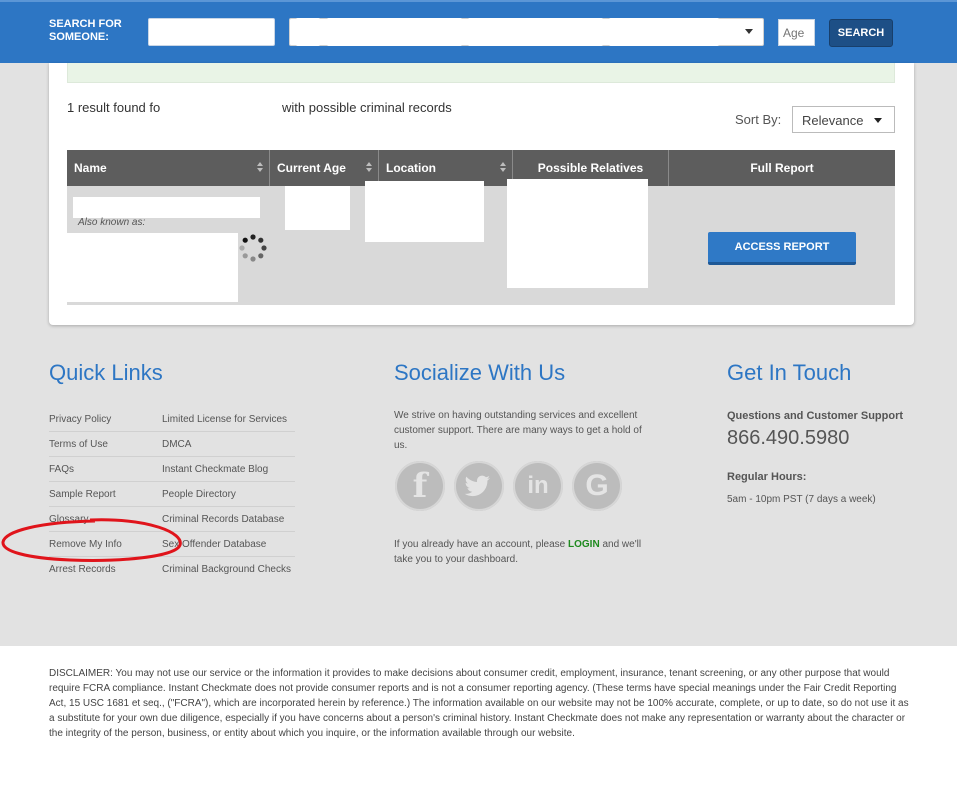 The image size is (957, 795). Describe the element at coordinates (105, 519) in the screenshot. I see `link-glossary: Glossary` at that location.